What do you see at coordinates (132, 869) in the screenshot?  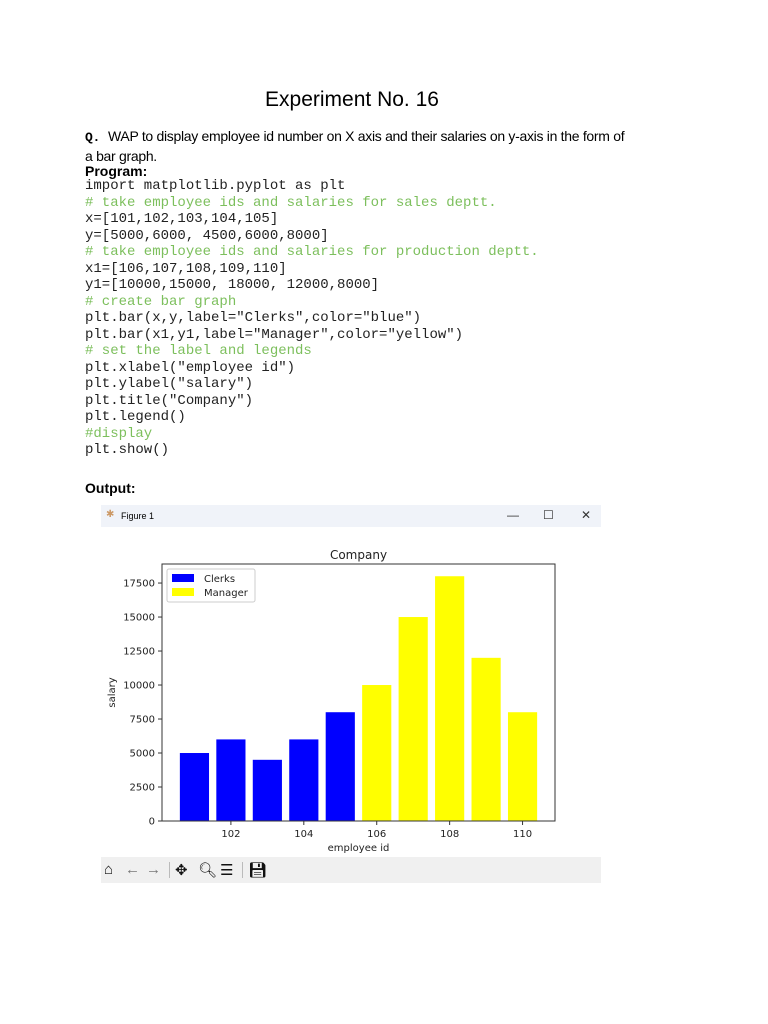 I see `back-icon: ←` at bounding box center [132, 869].